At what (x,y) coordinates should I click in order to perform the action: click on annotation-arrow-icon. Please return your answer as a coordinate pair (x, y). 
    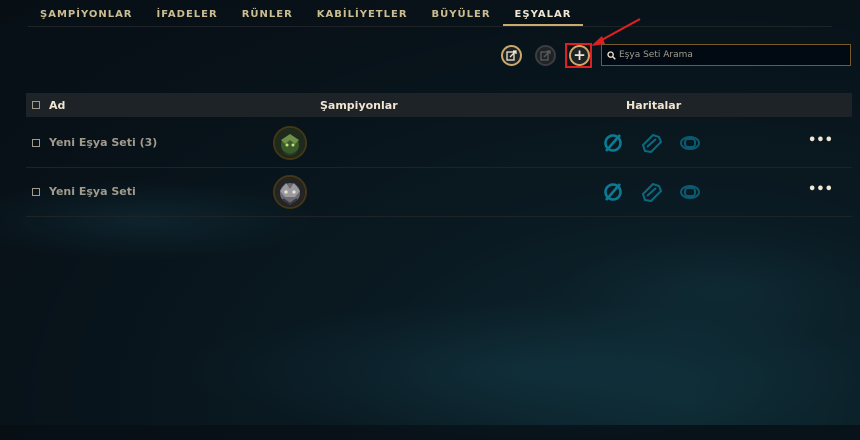
    Looking at the image, I should click on (616, 32).